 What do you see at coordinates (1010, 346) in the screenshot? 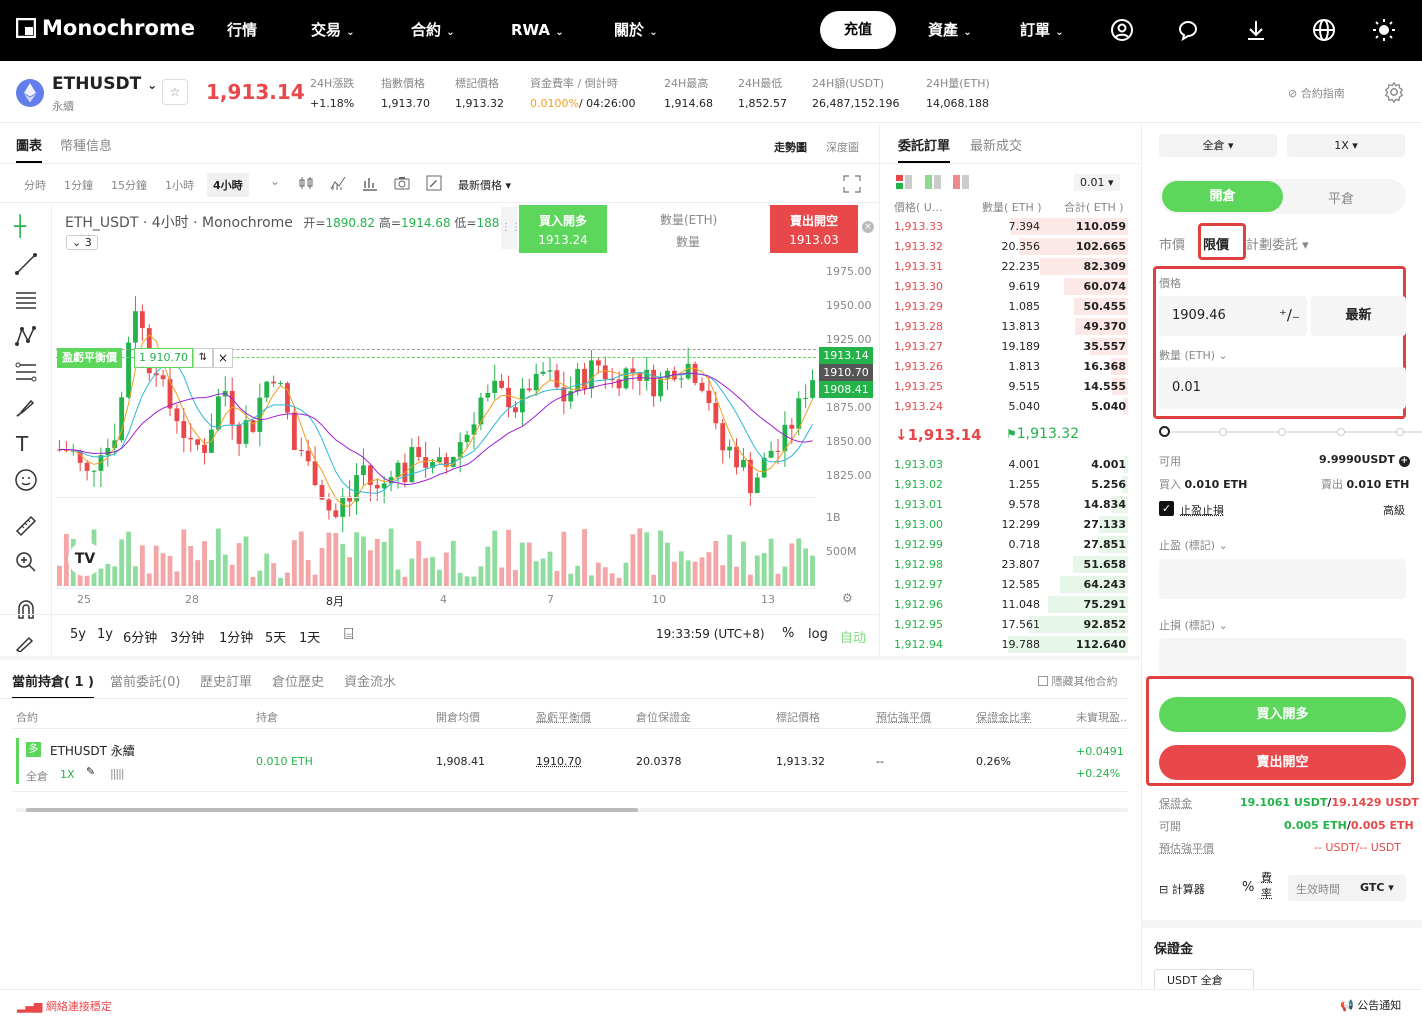
I see `book-row: 1,913.27 19.189 35.557` at bounding box center [1010, 346].